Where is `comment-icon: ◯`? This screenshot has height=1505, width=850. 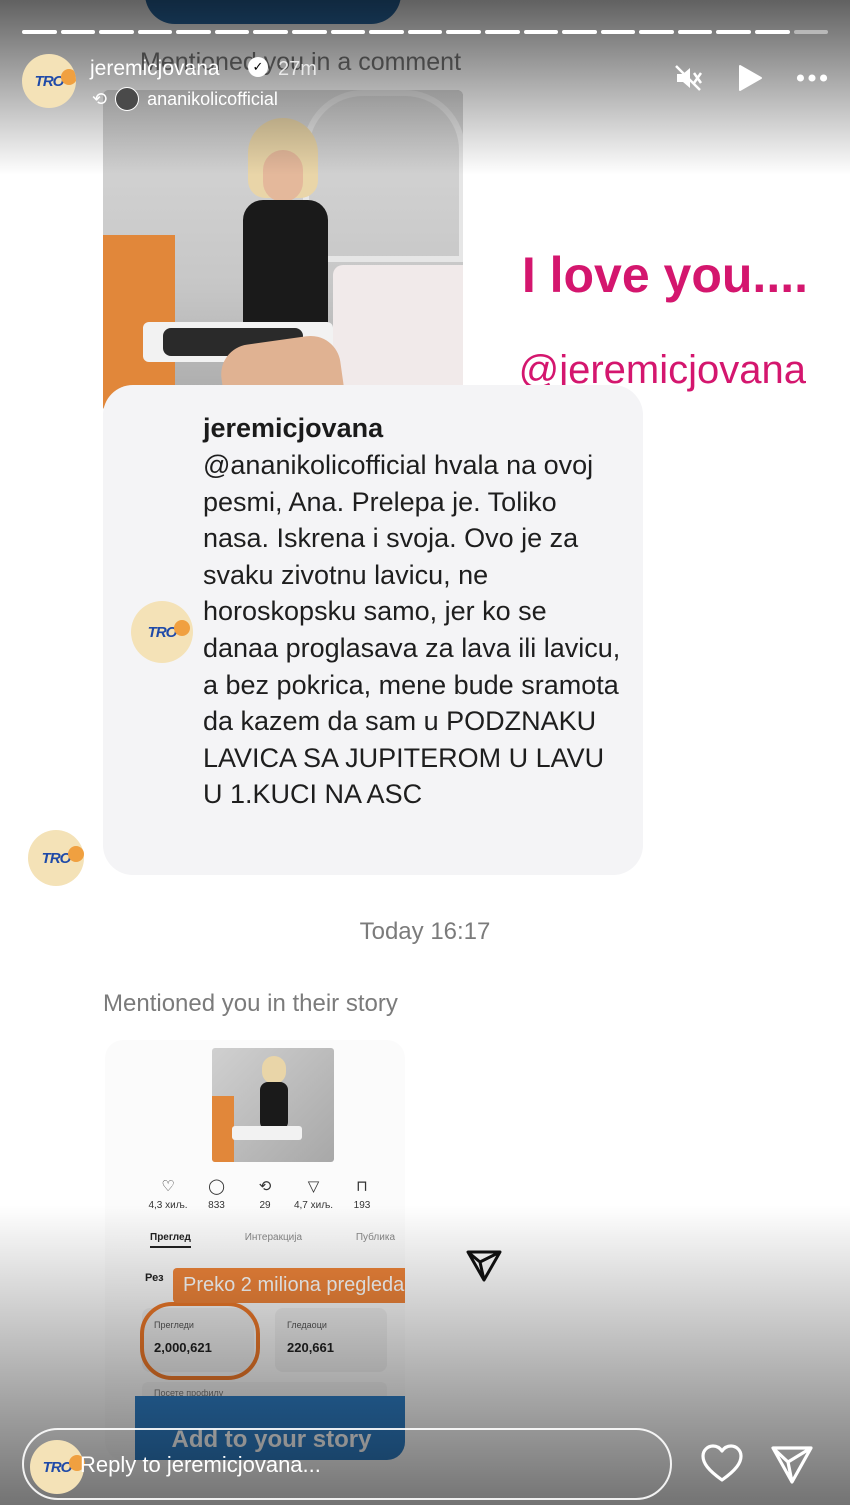
comment-icon: ◯ is located at coordinates (216, 1186).